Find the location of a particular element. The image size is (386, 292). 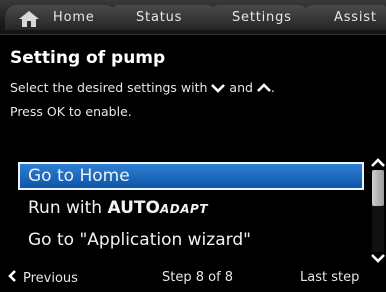

instruction-line-2: Press OK to enable. is located at coordinates (71, 111).